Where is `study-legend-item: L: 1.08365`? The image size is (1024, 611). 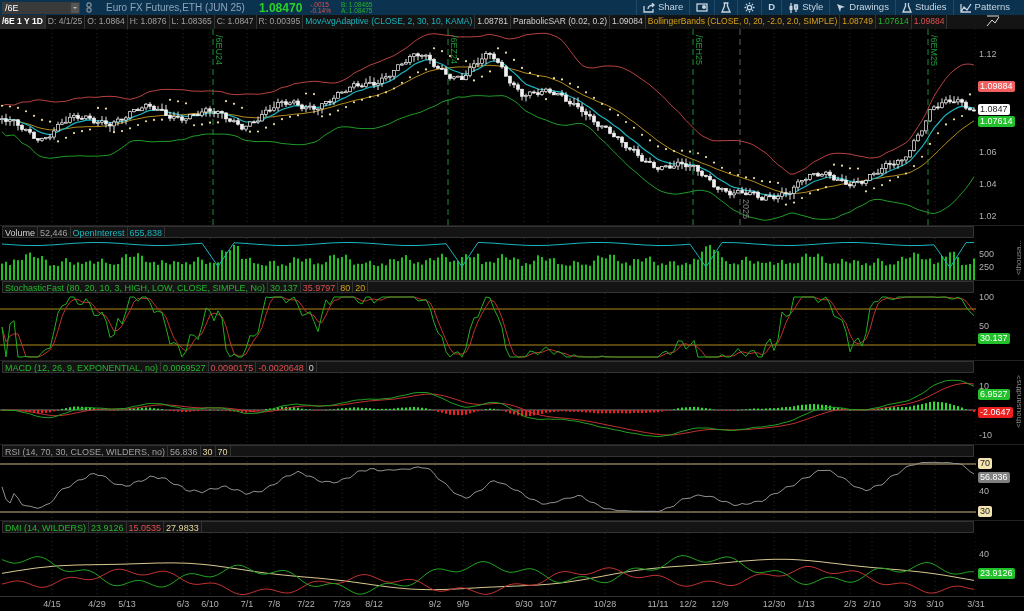
study-legend-item: L: 1.08365 is located at coordinates (192, 22).